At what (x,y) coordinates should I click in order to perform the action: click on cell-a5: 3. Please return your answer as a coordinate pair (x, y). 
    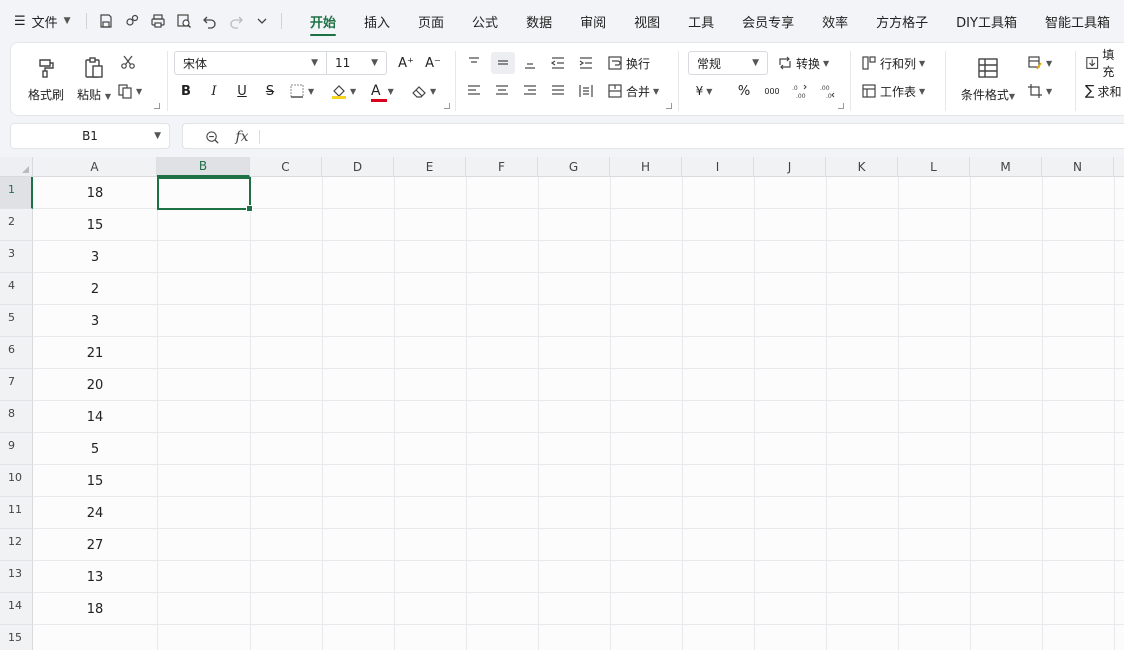
    Looking at the image, I should click on (95, 321).